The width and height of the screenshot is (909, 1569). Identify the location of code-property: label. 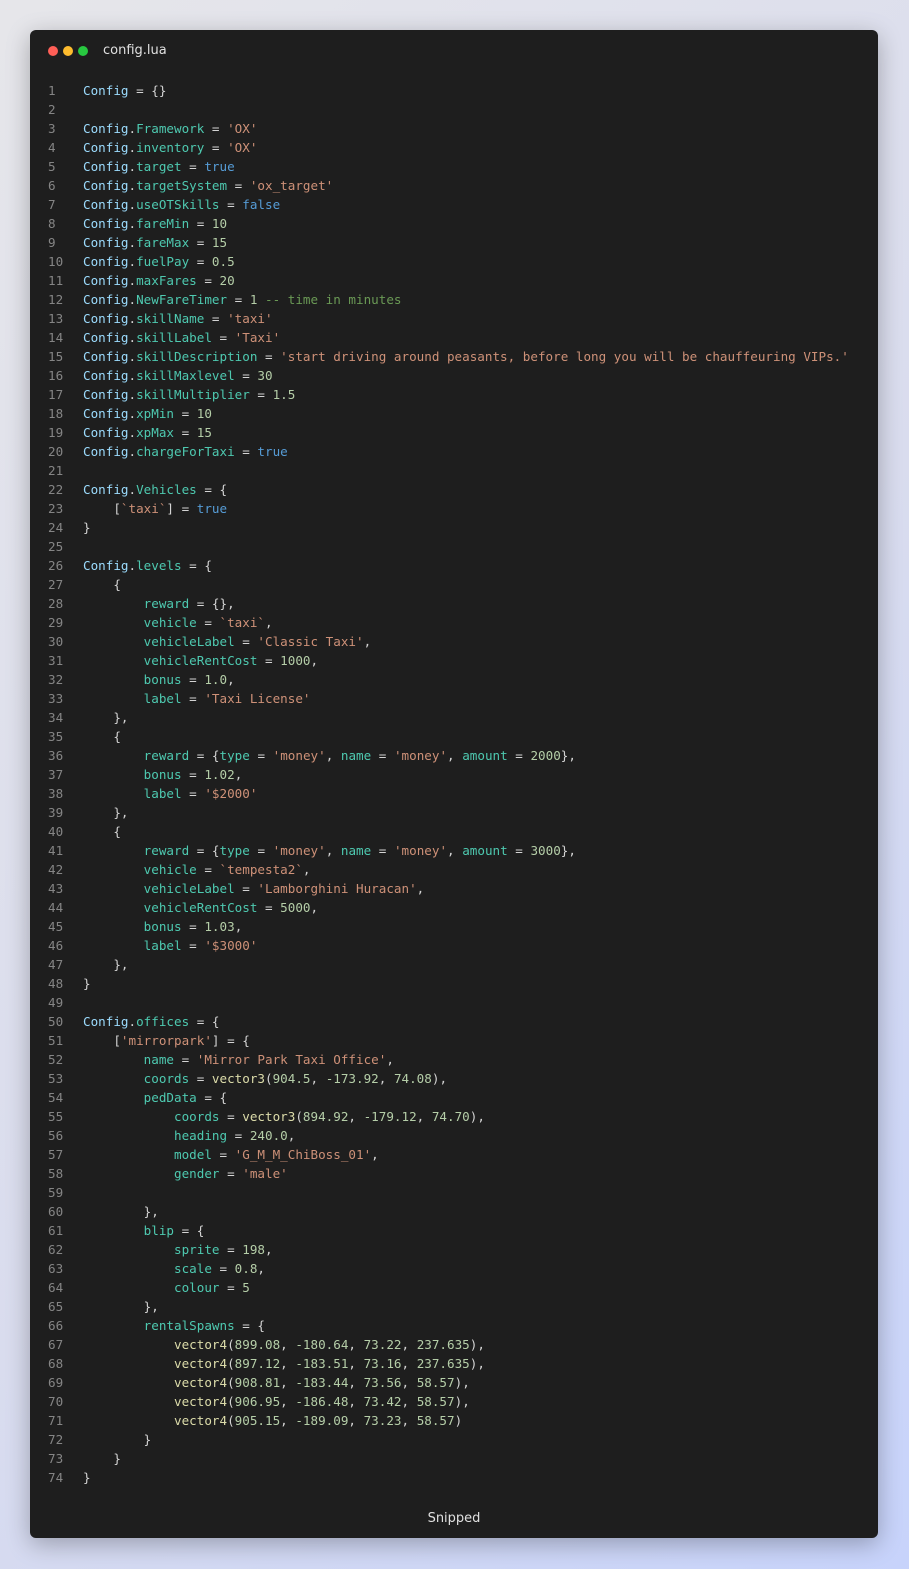
(162, 698).